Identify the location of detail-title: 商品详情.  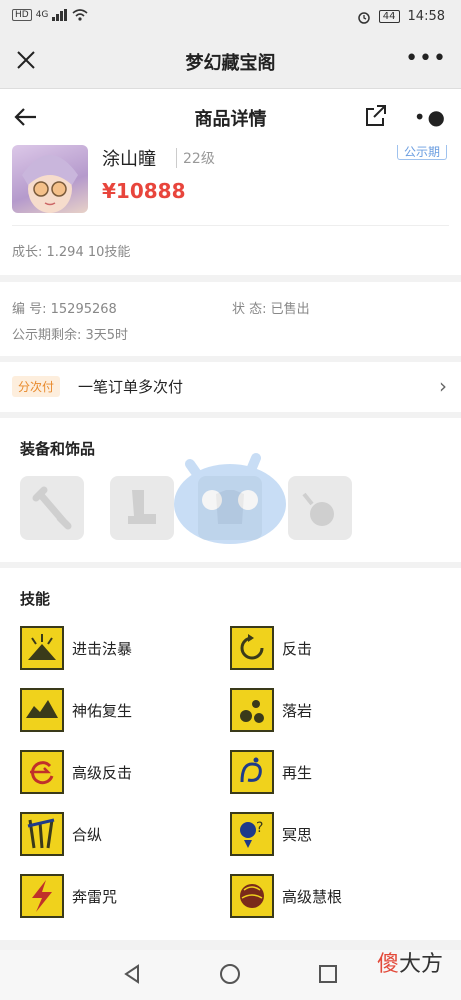
(230, 119).